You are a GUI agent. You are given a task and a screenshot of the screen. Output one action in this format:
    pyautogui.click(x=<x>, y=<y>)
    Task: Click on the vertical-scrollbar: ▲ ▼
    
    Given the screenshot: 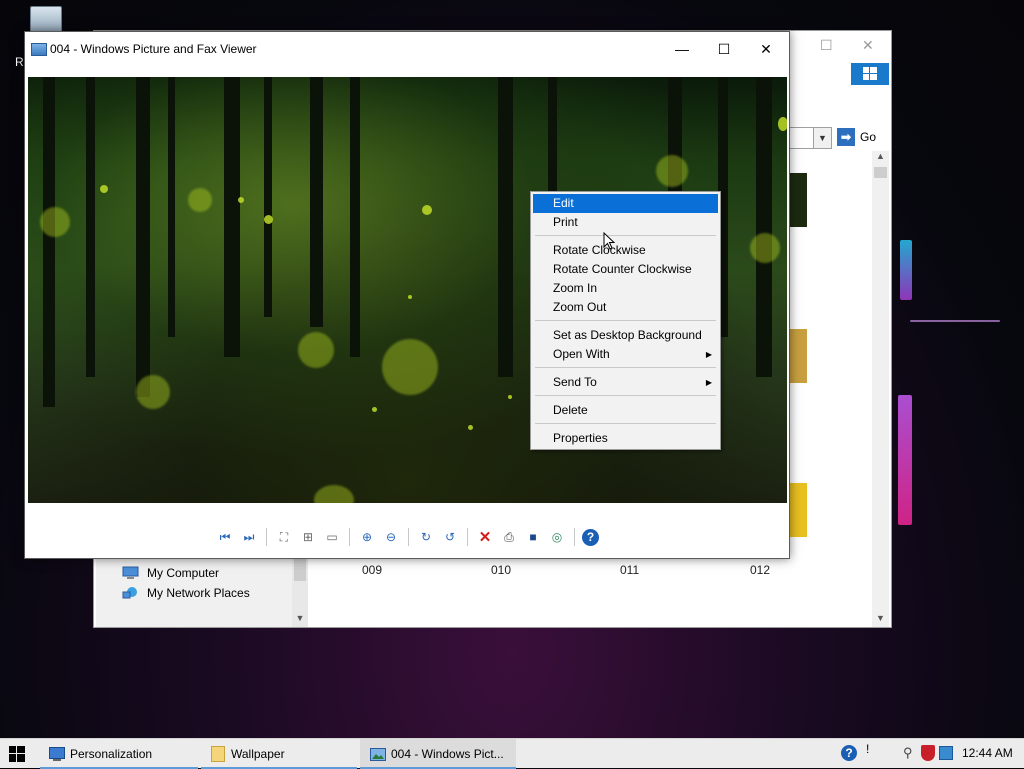 What is the action you would take?
    pyautogui.click(x=880, y=389)
    